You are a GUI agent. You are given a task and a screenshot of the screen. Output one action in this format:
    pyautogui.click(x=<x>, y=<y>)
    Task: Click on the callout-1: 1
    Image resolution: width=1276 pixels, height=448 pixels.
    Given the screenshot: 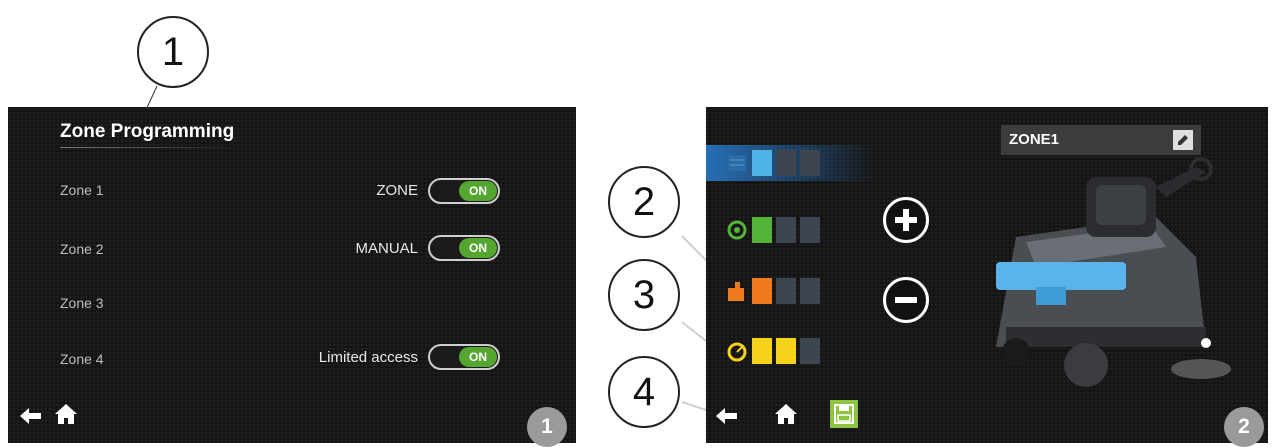 What is the action you would take?
    pyautogui.click(x=173, y=52)
    